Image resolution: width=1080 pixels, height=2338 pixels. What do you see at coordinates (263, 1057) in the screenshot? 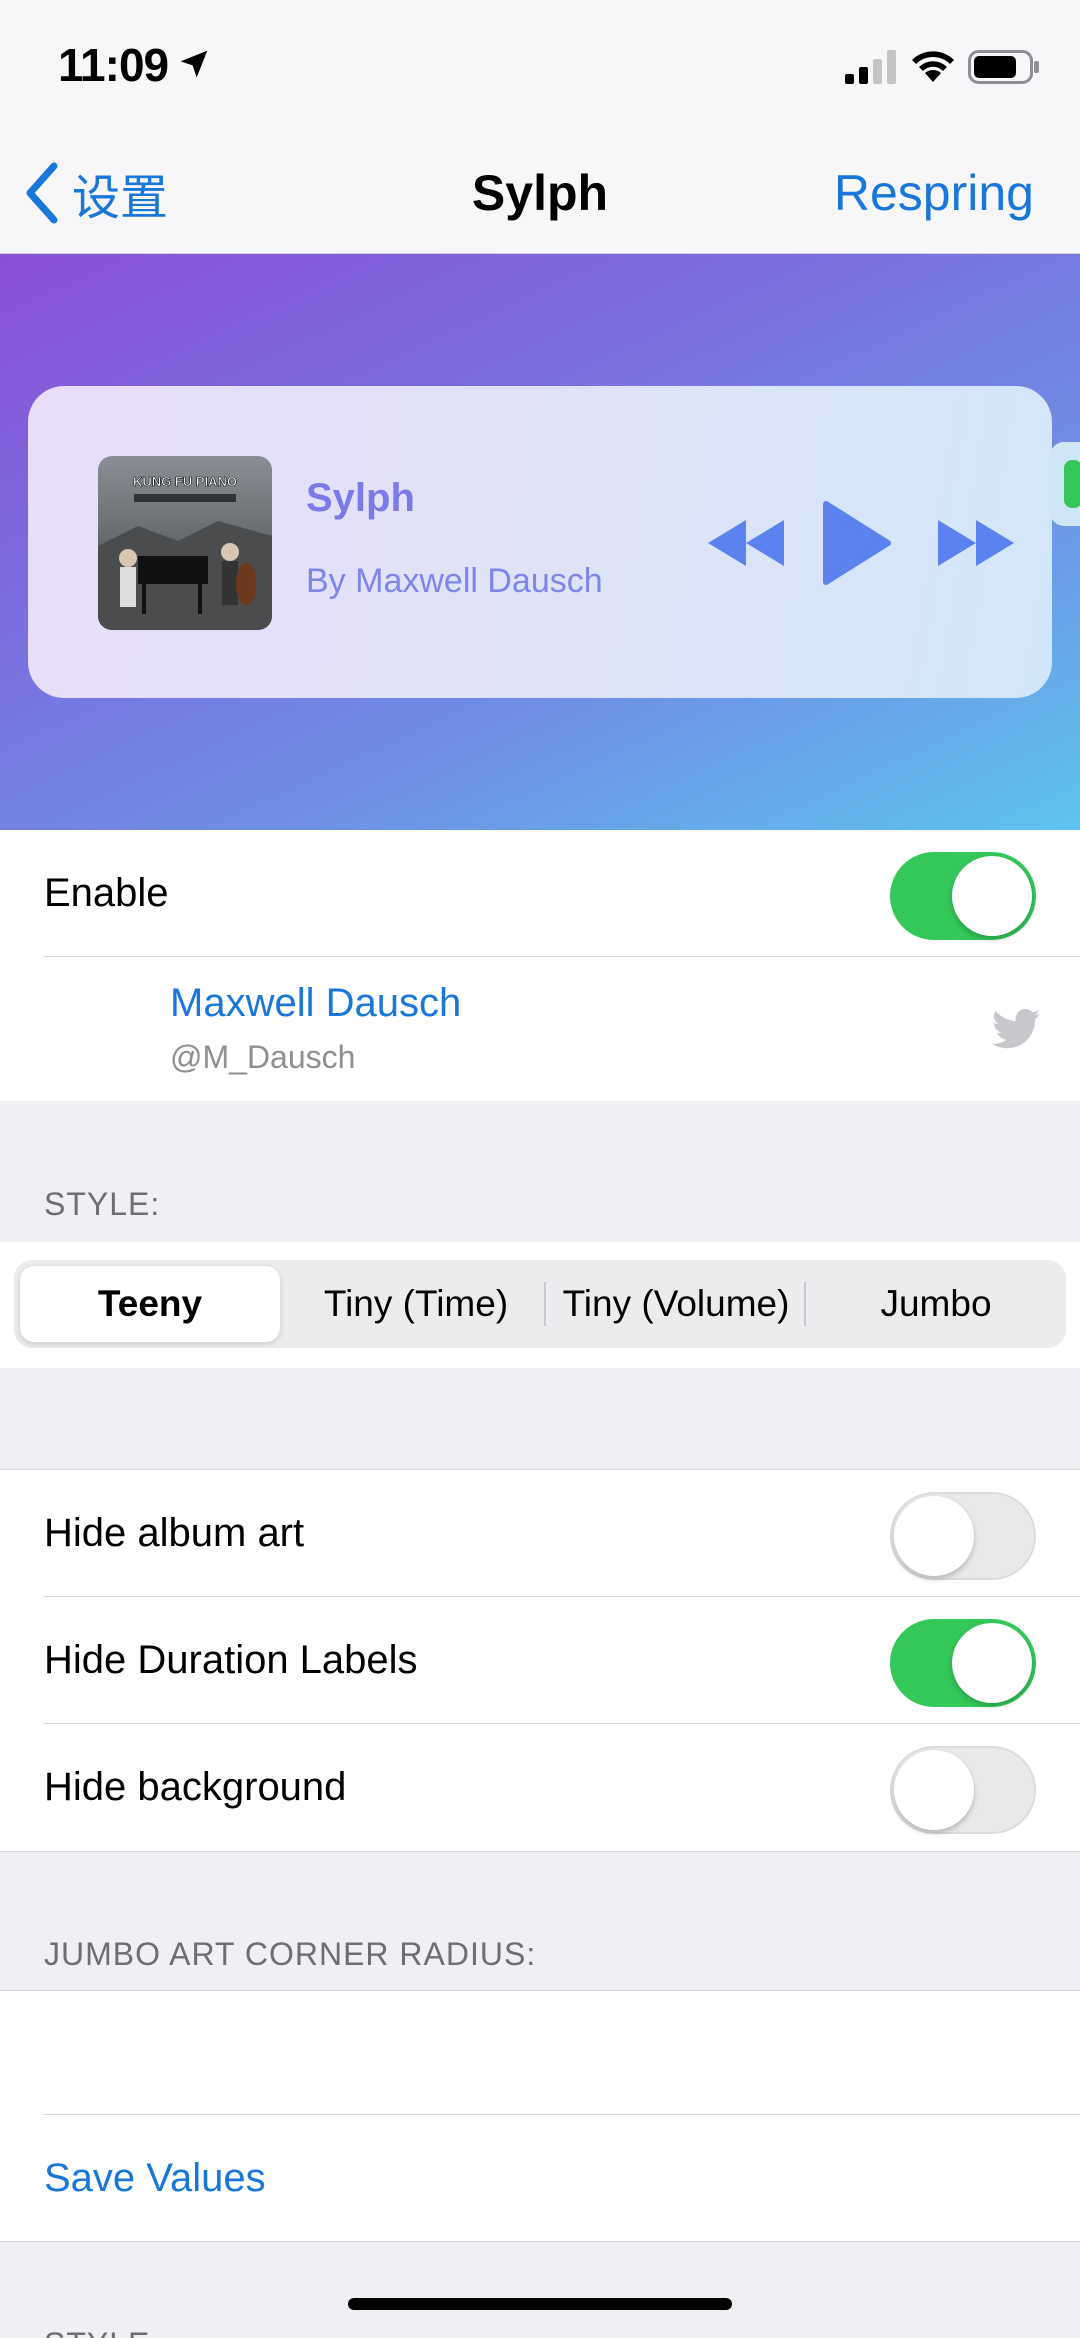
I see `author-handle: @M_Dausch` at bounding box center [263, 1057].